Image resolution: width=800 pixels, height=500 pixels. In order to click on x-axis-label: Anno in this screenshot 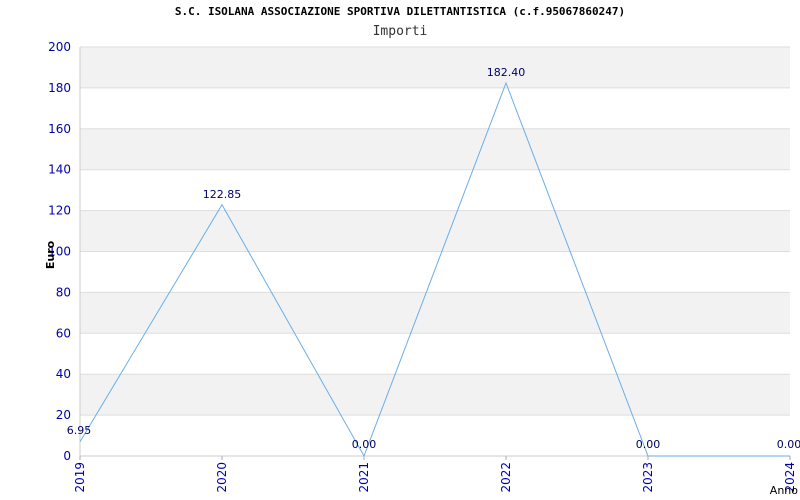, I will do `click(784, 490)`.